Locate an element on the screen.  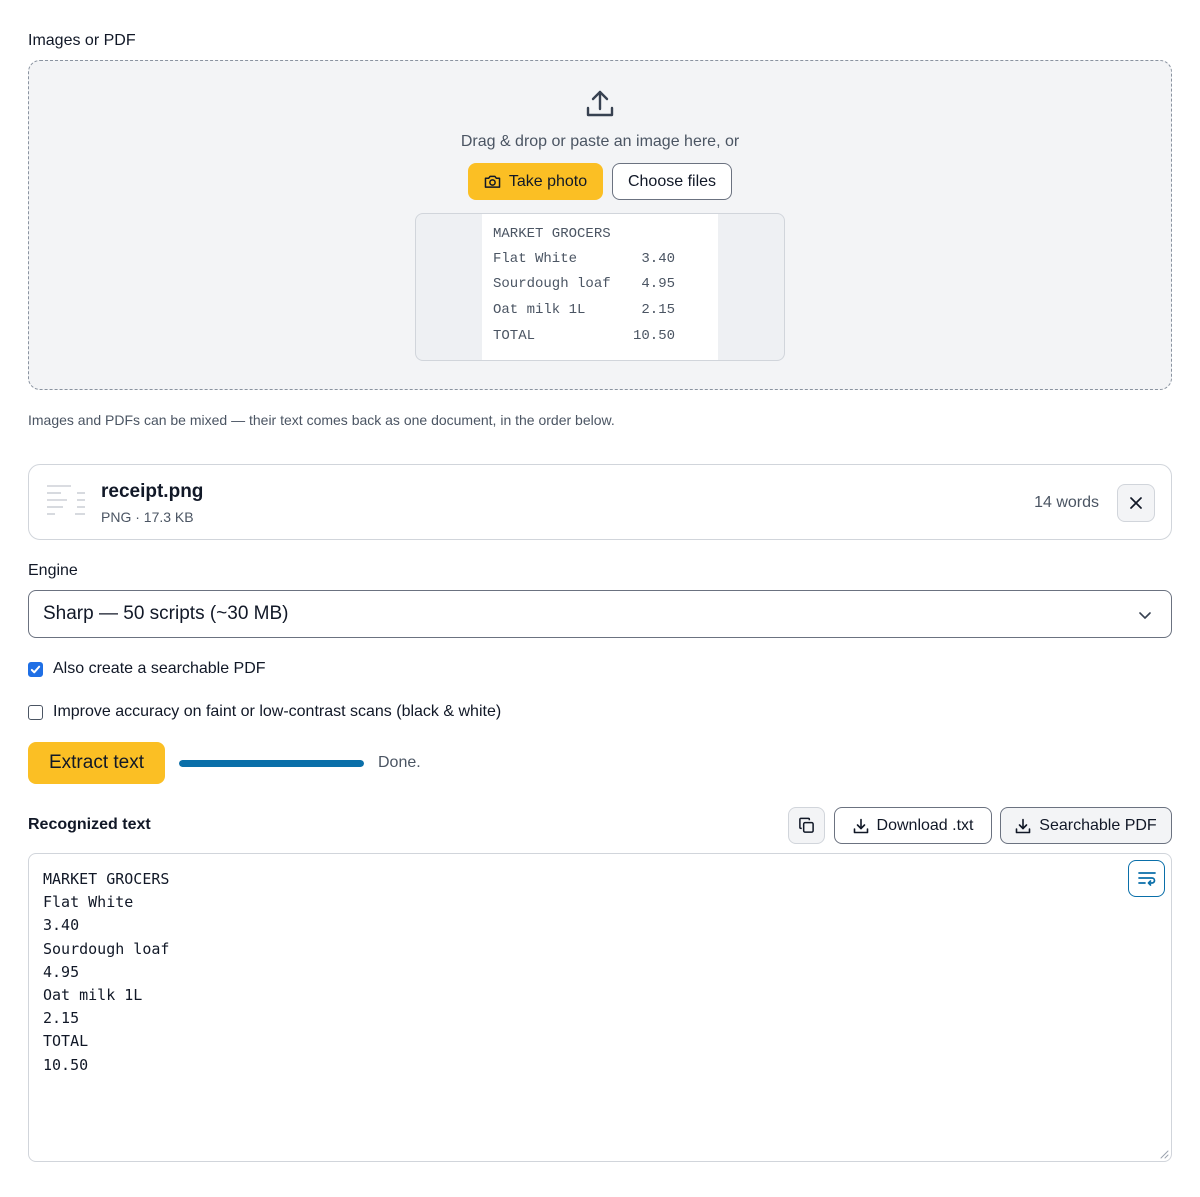
receipt-preview-line: Oat milk 1L 2.15 is located at coordinates (584, 310).